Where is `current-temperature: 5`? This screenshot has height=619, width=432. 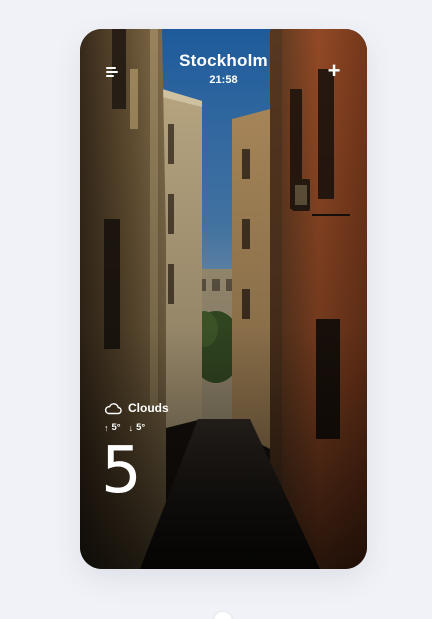 current-temperature: 5 is located at coordinates (121, 471).